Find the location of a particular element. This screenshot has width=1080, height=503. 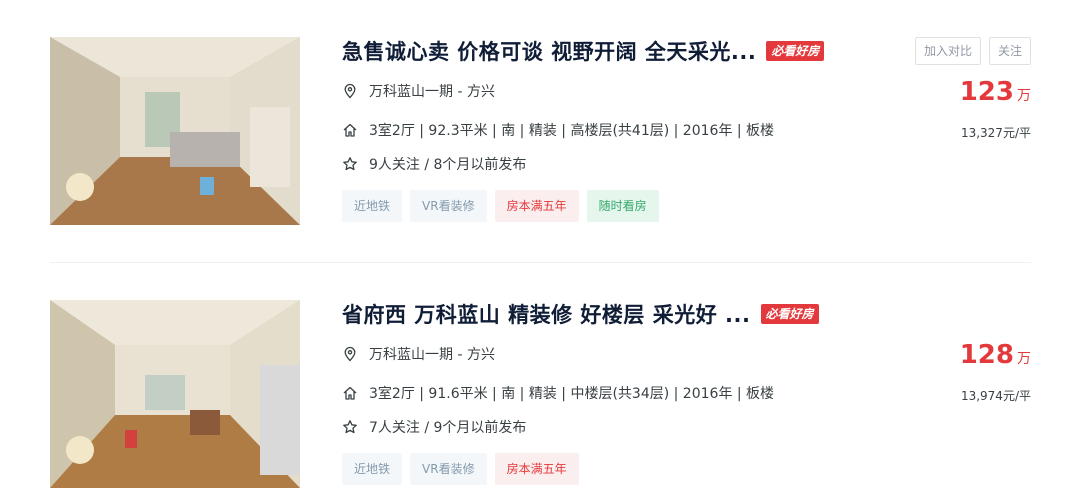

follow-info: 7人关注 / 9个月以前发布 is located at coordinates (448, 428).